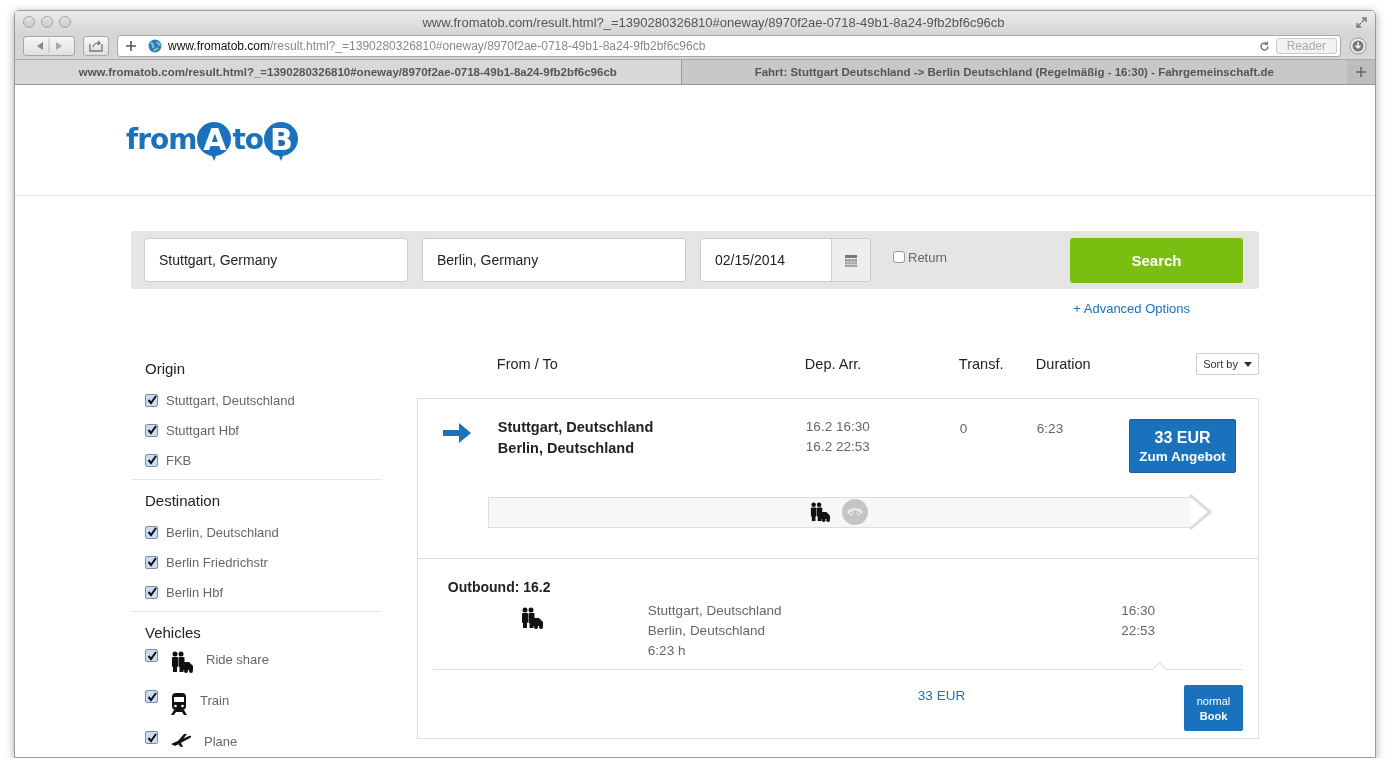 Image resolution: width=1390 pixels, height=776 pixels. Describe the element at coordinates (217, 562) in the screenshot. I see `filter-label: Berlin Friedrichstr` at that location.